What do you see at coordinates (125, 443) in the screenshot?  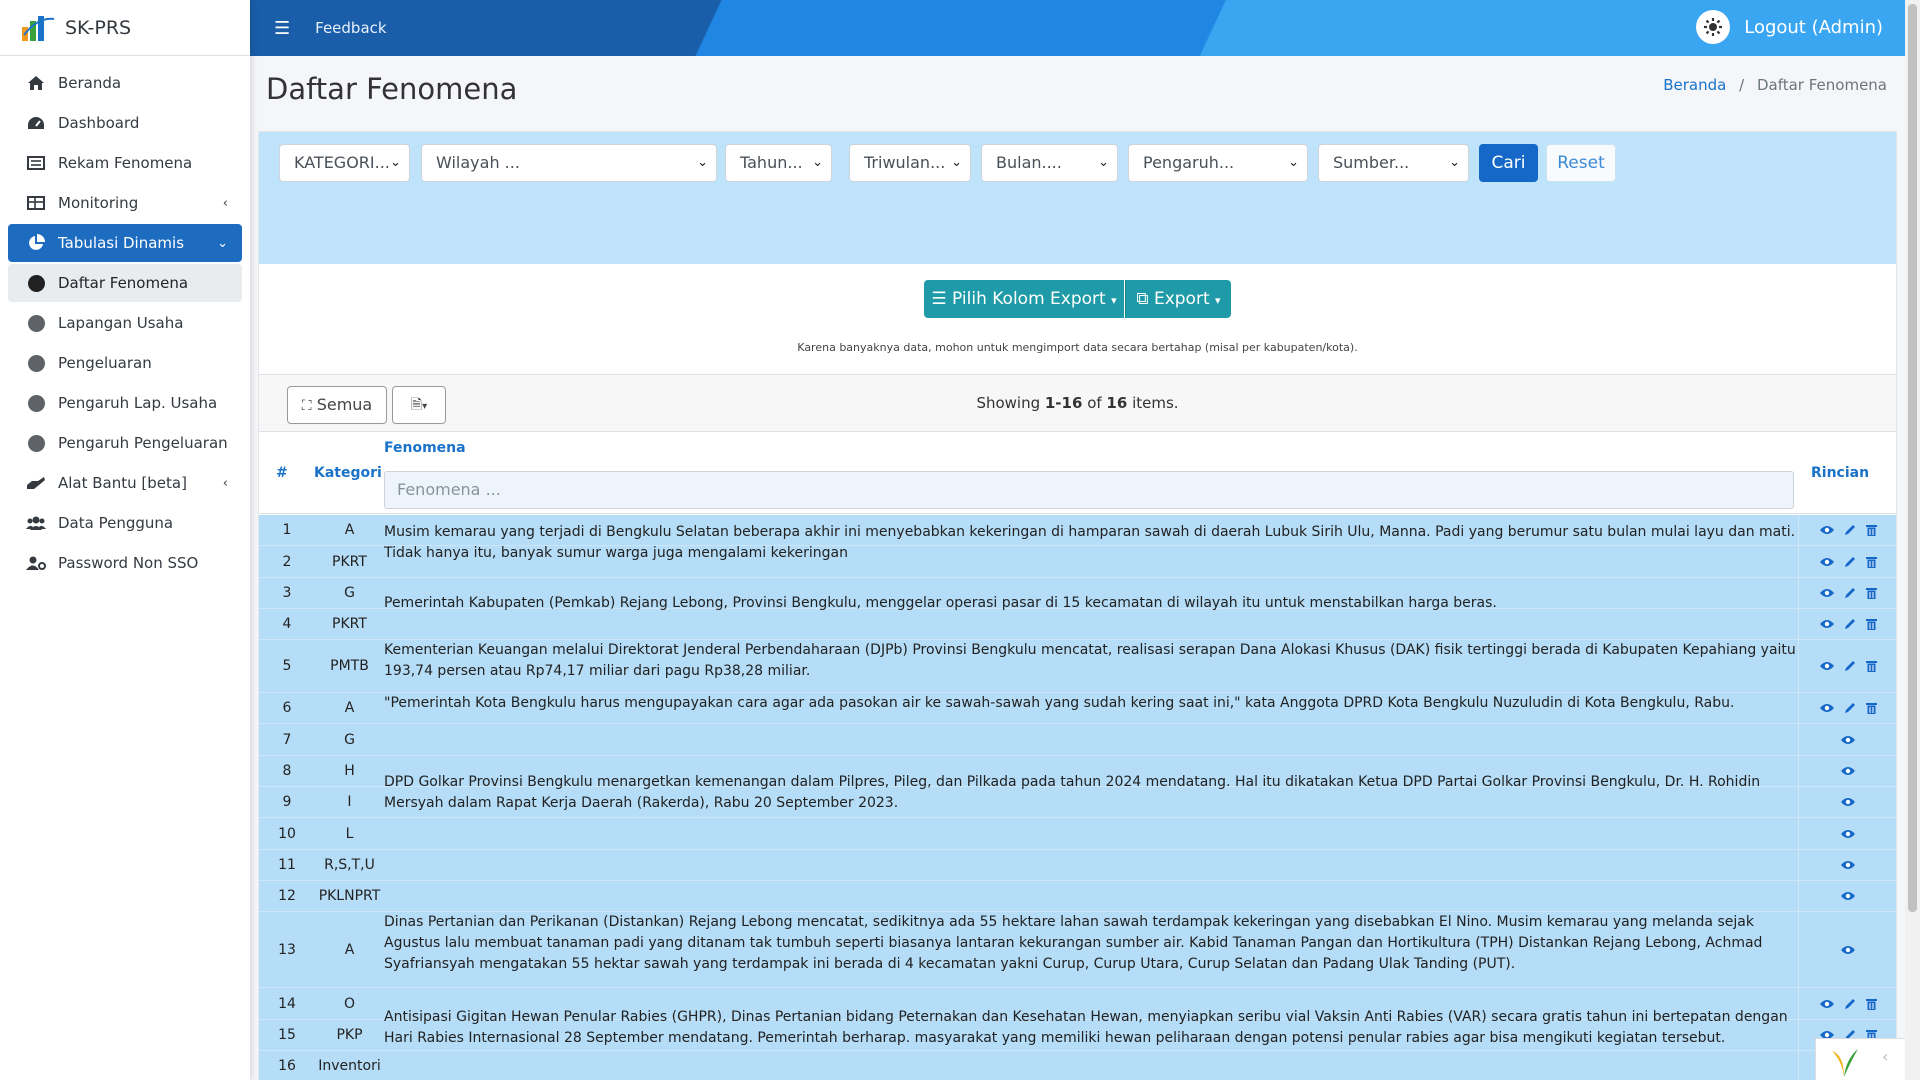 I see `sidebar-item-pengaruh-pengeluaran: Pengaruh Pengeluaran` at bounding box center [125, 443].